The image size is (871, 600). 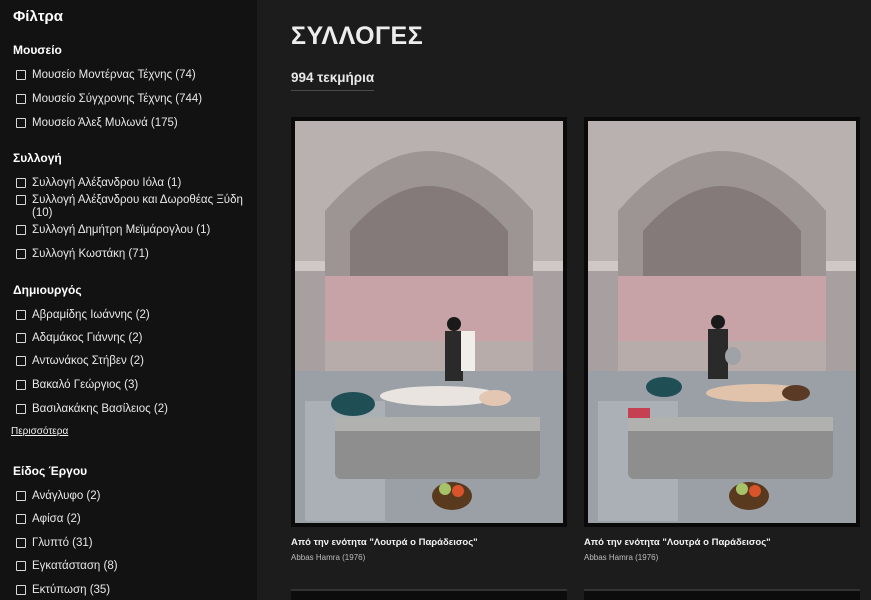 What do you see at coordinates (114, 75) in the screenshot?
I see `filter-option-label: Μουσείο Μοντέρνας Τέχνης (74)` at bounding box center [114, 75].